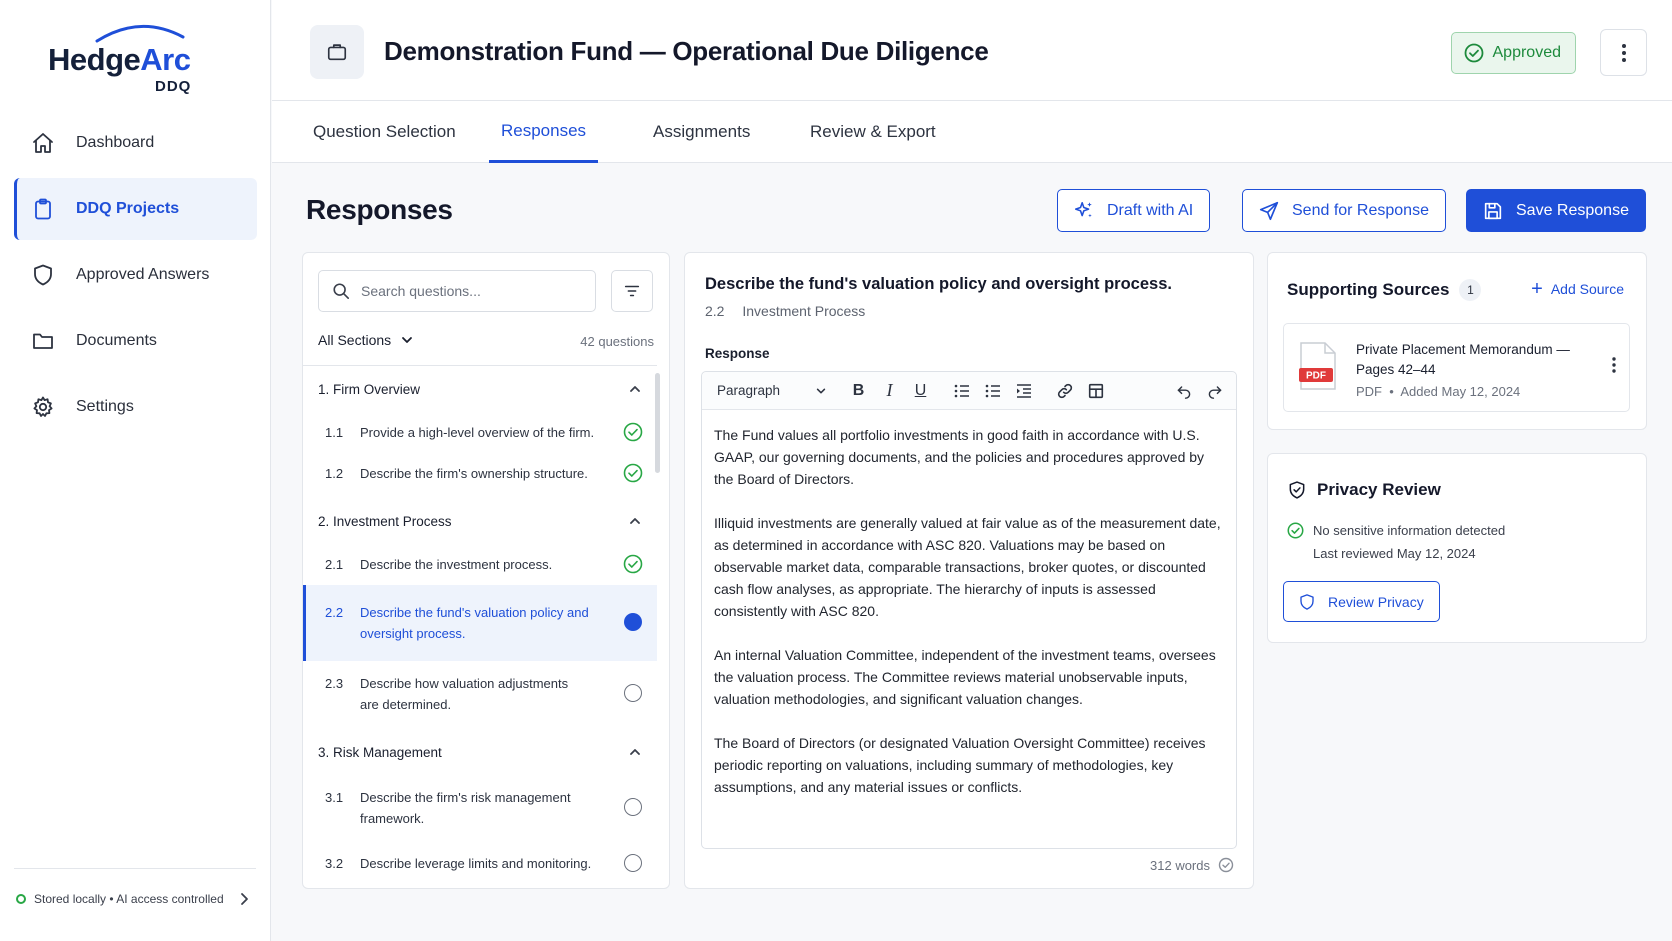 The height and width of the screenshot is (941, 1672). Describe the element at coordinates (334, 612) in the screenshot. I see `question-number: 2.2` at that location.